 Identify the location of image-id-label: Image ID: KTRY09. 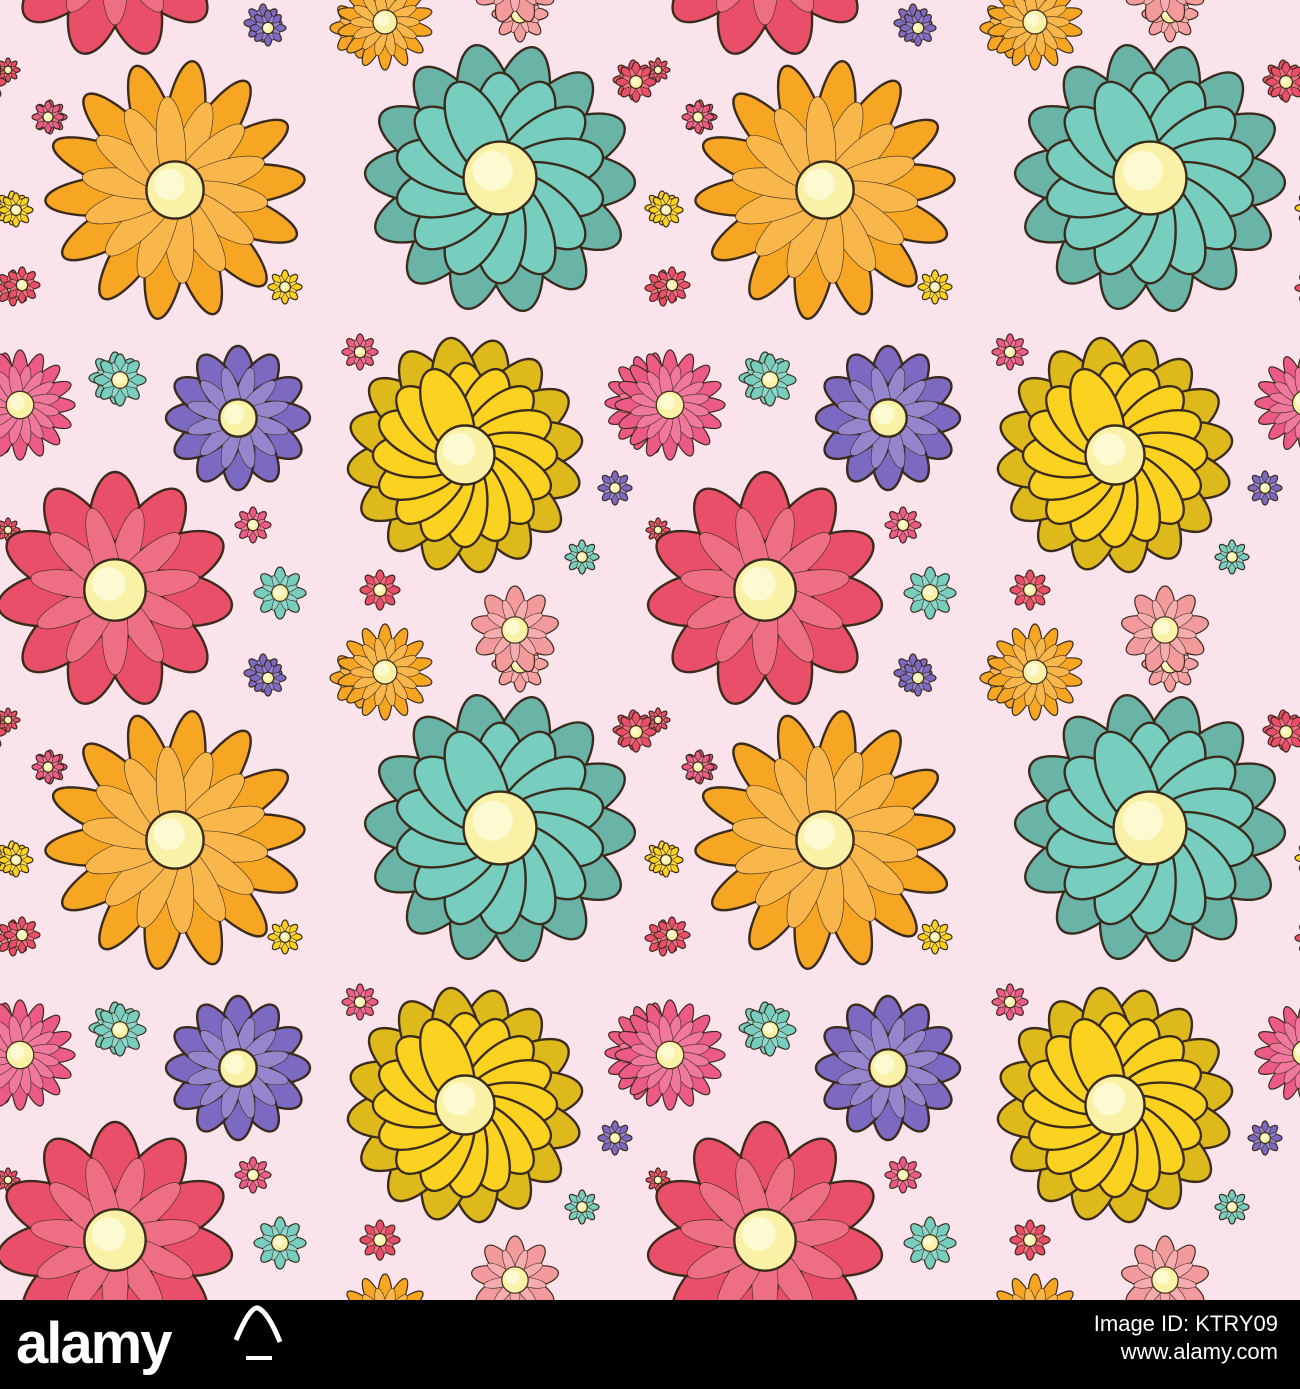
(1185, 1323).